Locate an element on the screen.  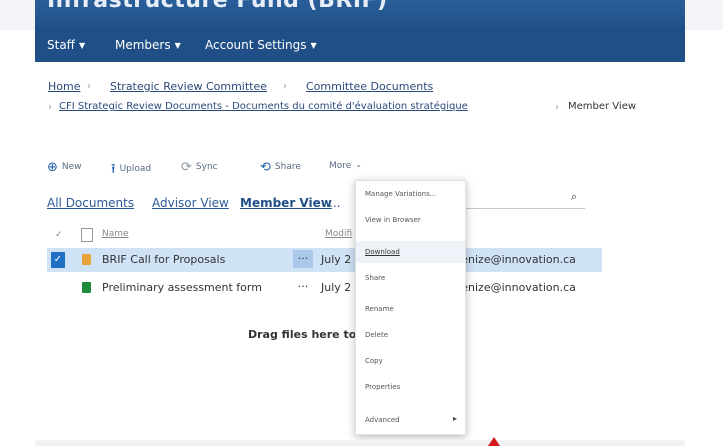
list-header: ✓ Name Modifi is located at coordinates (324, 236).